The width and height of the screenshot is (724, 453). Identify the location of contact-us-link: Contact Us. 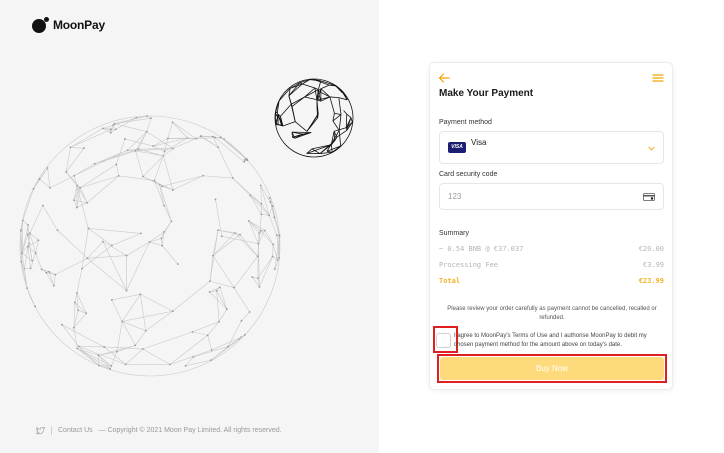
(75, 430).